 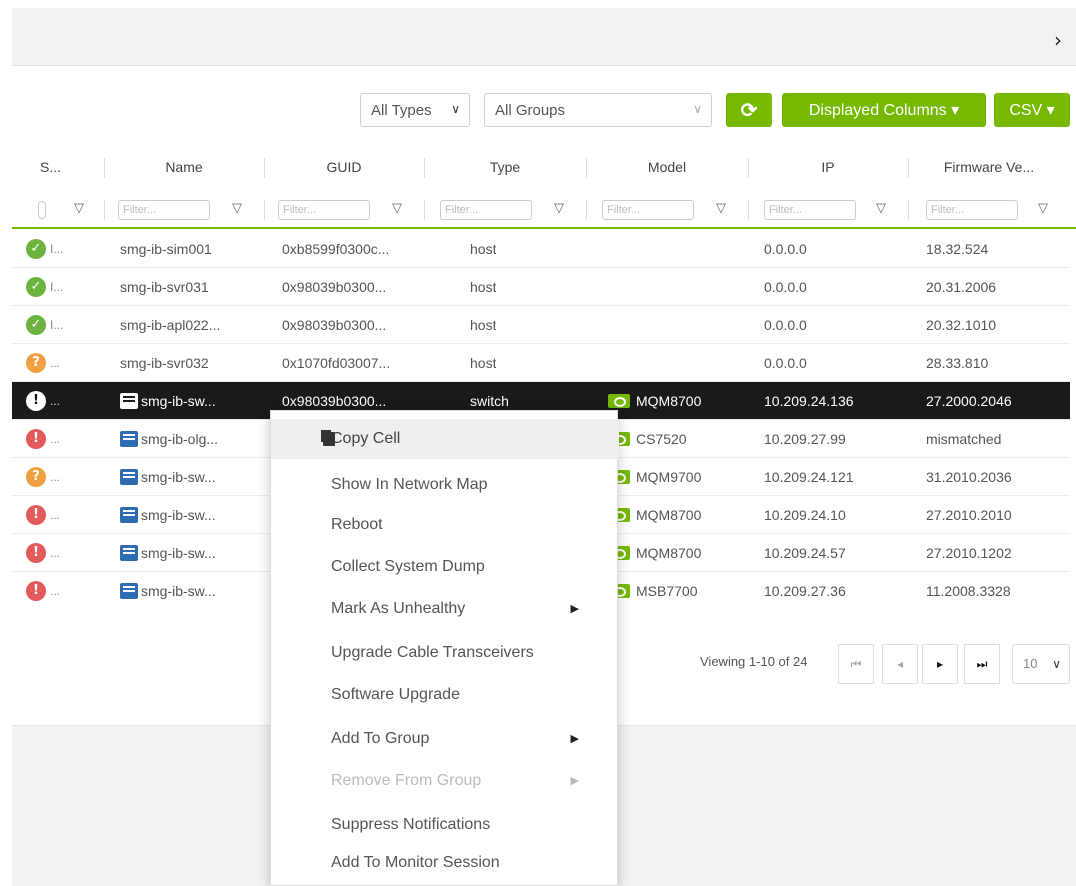 I want to click on cell-ip: 0.0.0.0, so click(x=785, y=325).